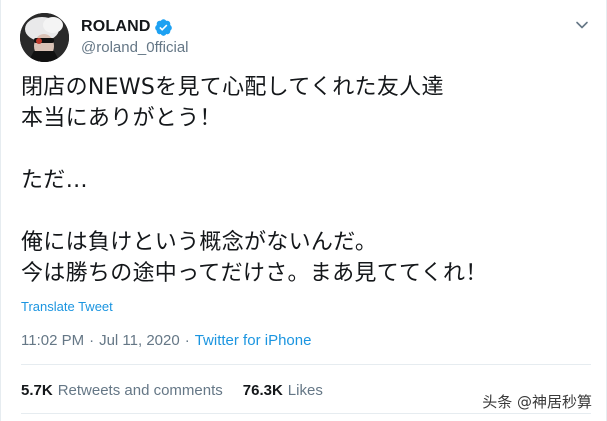 The width and height of the screenshot is (607, 421). Describe the element at coordinates (116, 27) in the screenshot. I see `display-name: ROLAND` at that location.